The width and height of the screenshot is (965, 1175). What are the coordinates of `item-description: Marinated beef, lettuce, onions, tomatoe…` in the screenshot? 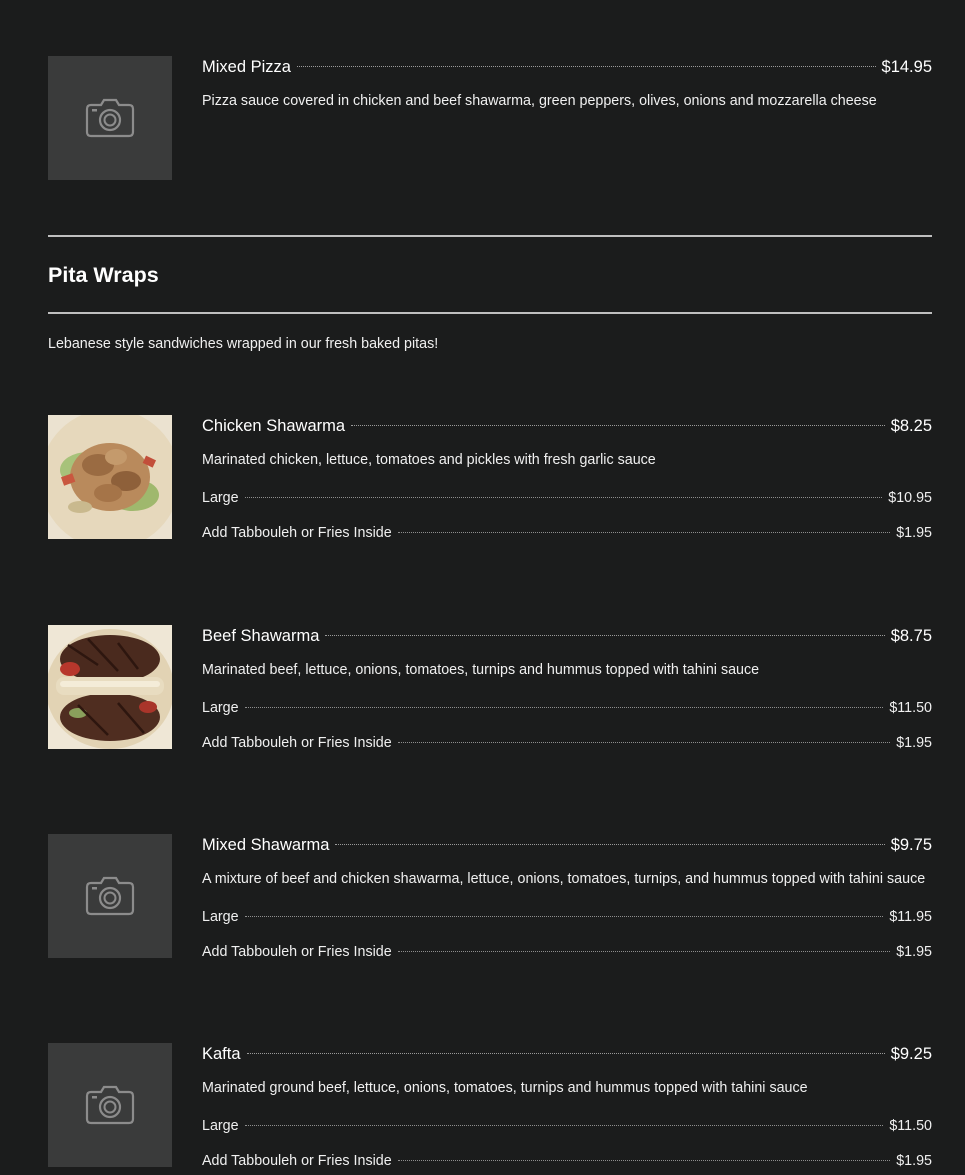 It's located at (481, 670).